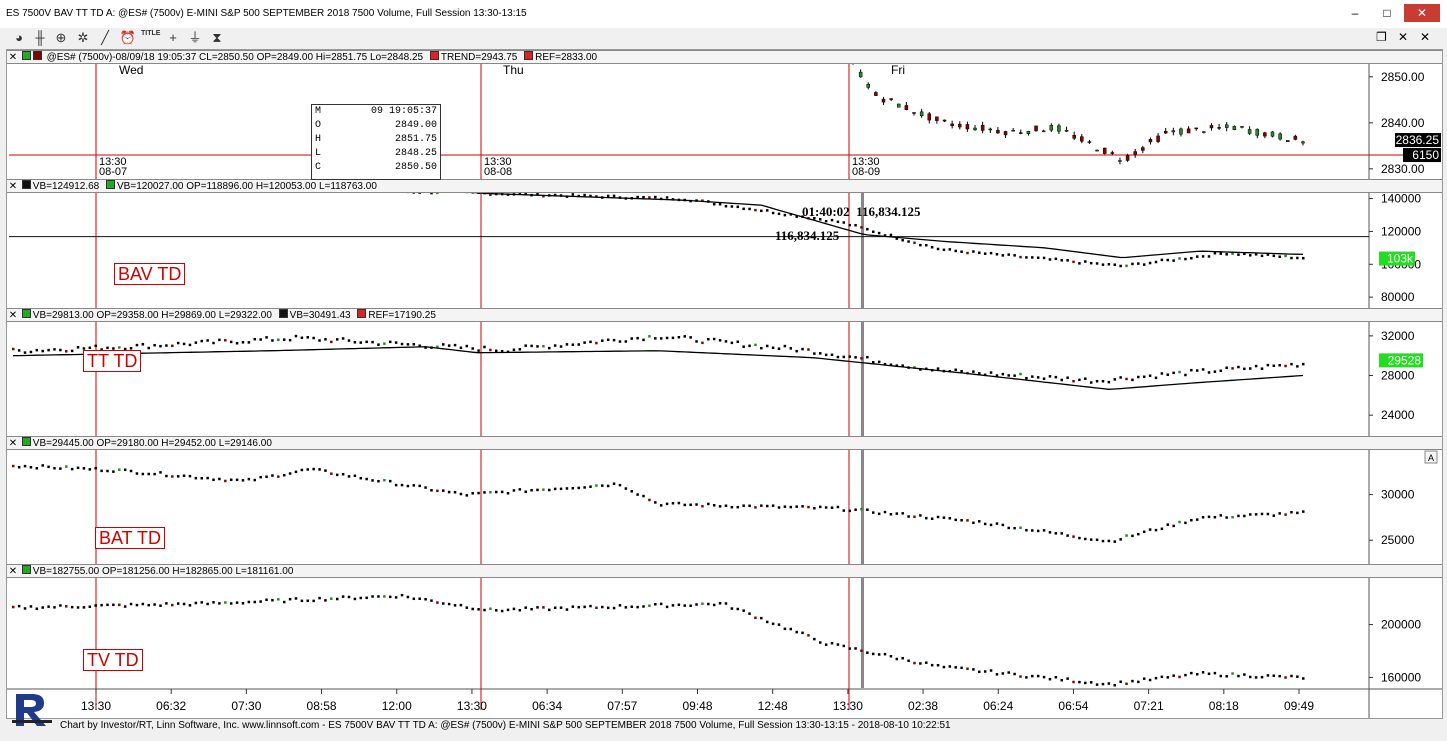  I want to click on maximize-button: □, so click(1387, 13).